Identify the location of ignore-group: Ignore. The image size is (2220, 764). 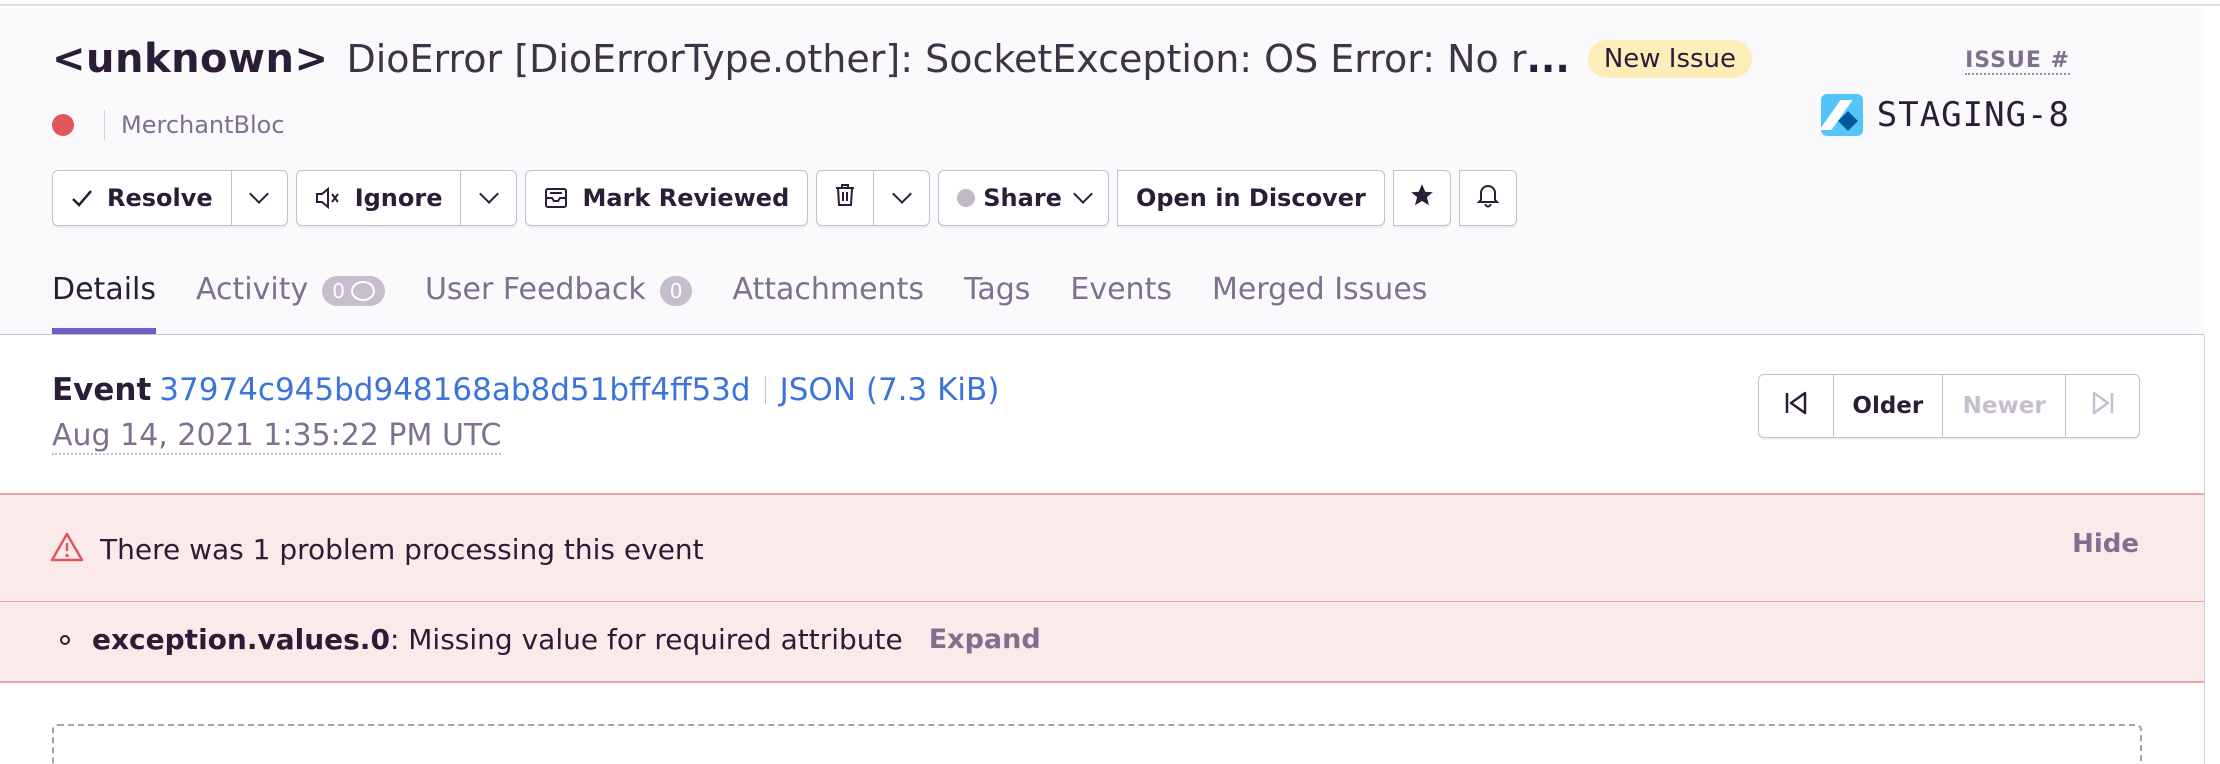
(406, 198).